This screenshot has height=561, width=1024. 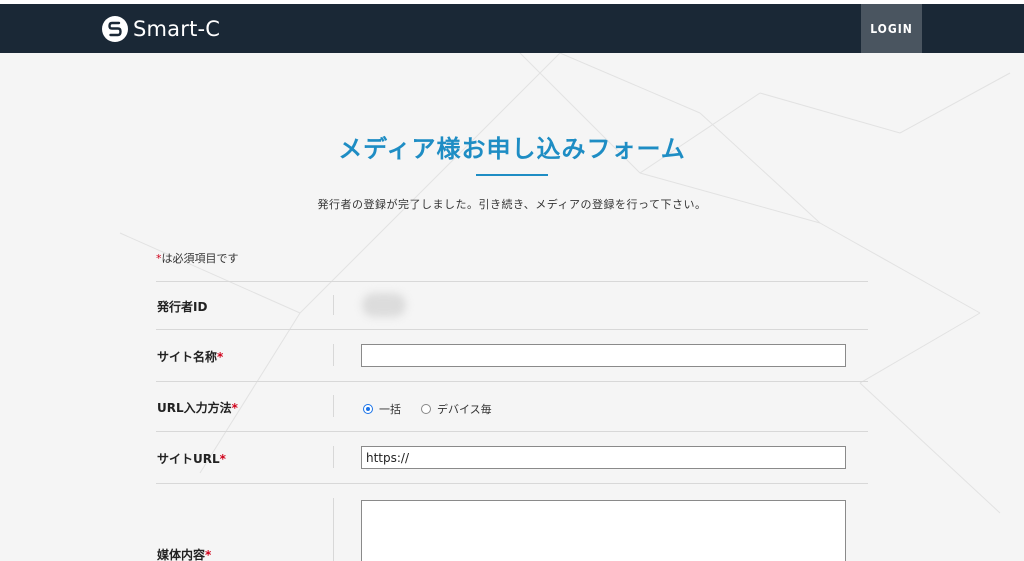 I want to click on required-note-text: は必須項目です, so click(x=200, y=258).